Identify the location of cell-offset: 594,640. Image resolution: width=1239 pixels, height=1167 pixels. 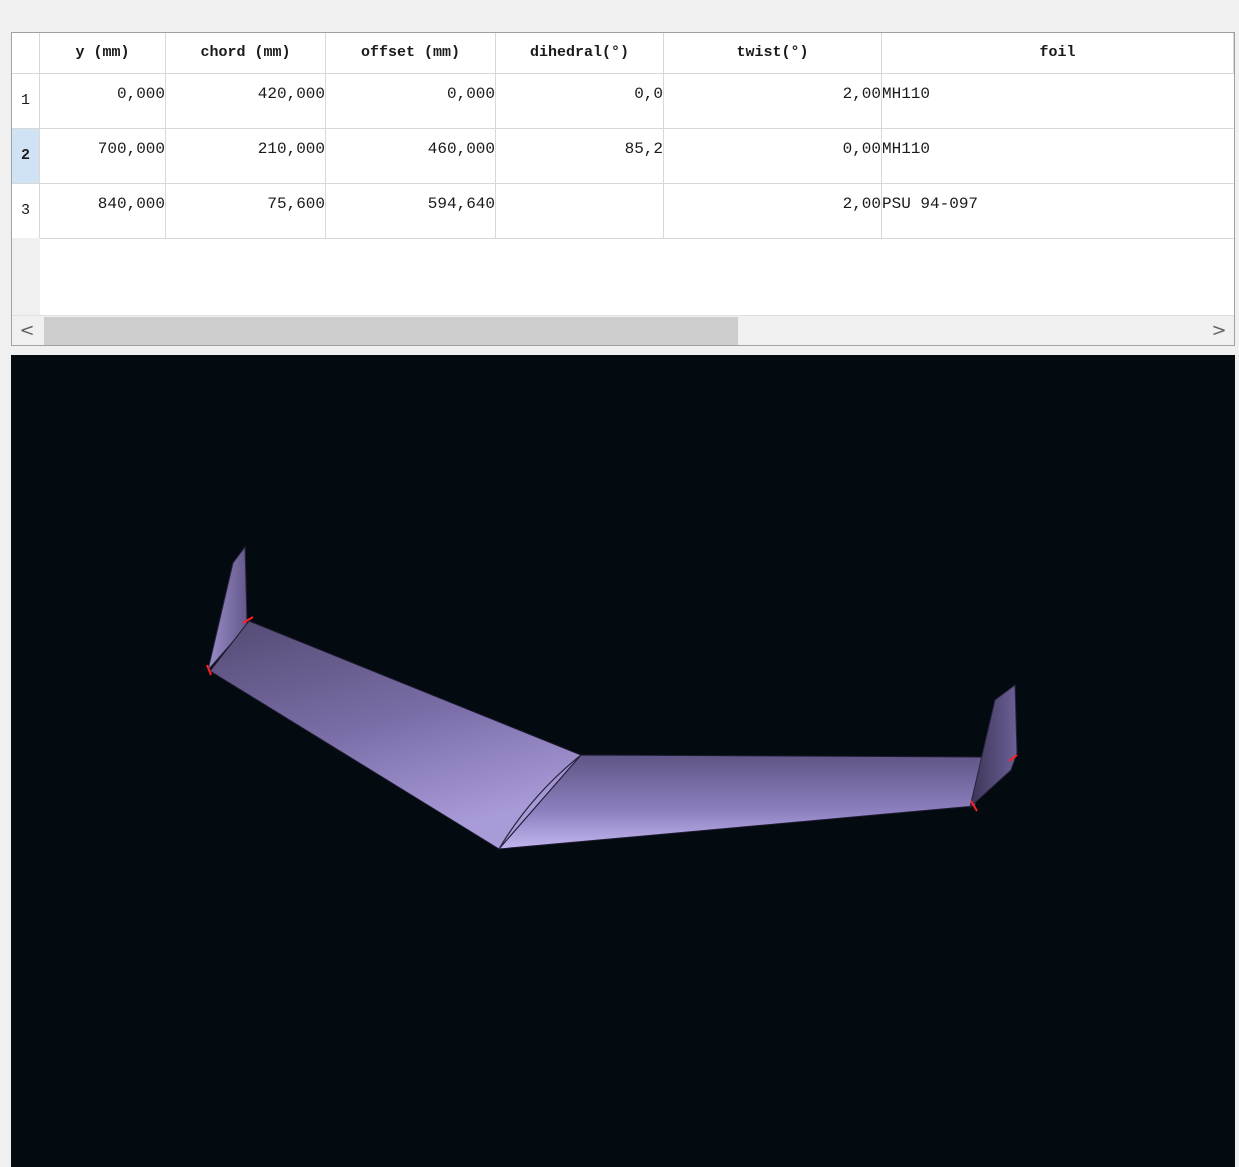
(411, 211).